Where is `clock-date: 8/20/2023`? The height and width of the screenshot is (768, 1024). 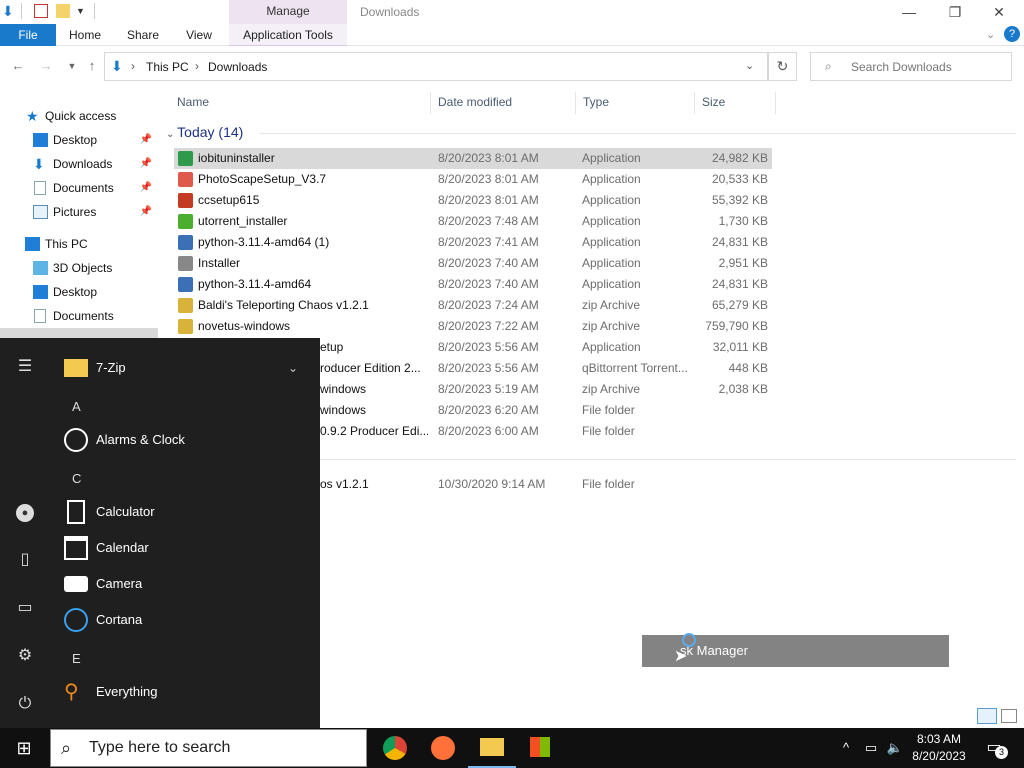
clock-date: 8/20/2023 is located at coordinates (939, 756).